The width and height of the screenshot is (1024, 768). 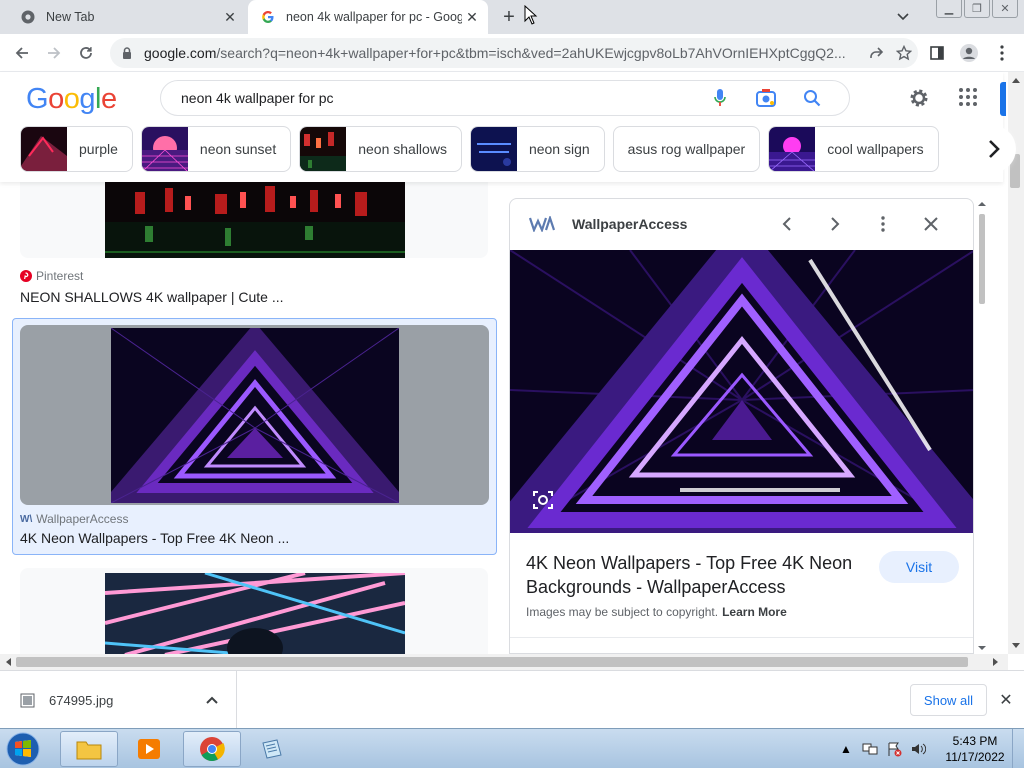 I want to click on tab-google-search: neon 4k wallpaper for pc - Goog ✕, so click(x=368, y=17).